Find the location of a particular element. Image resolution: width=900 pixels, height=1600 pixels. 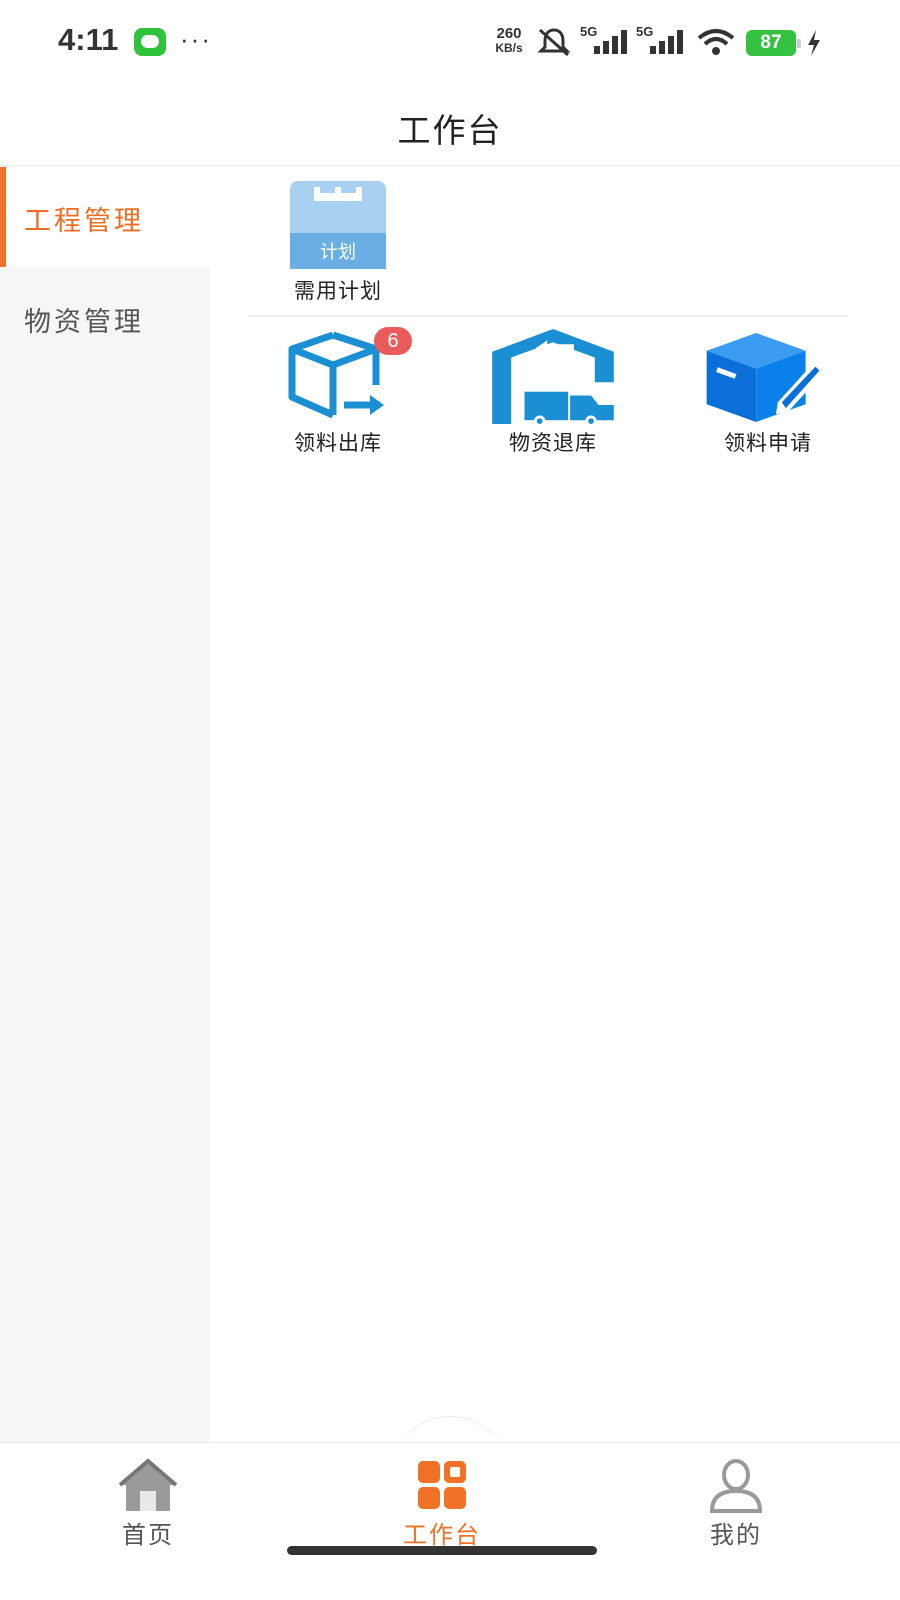

network-speed-value: 260 is located at coordinates (509, 33).